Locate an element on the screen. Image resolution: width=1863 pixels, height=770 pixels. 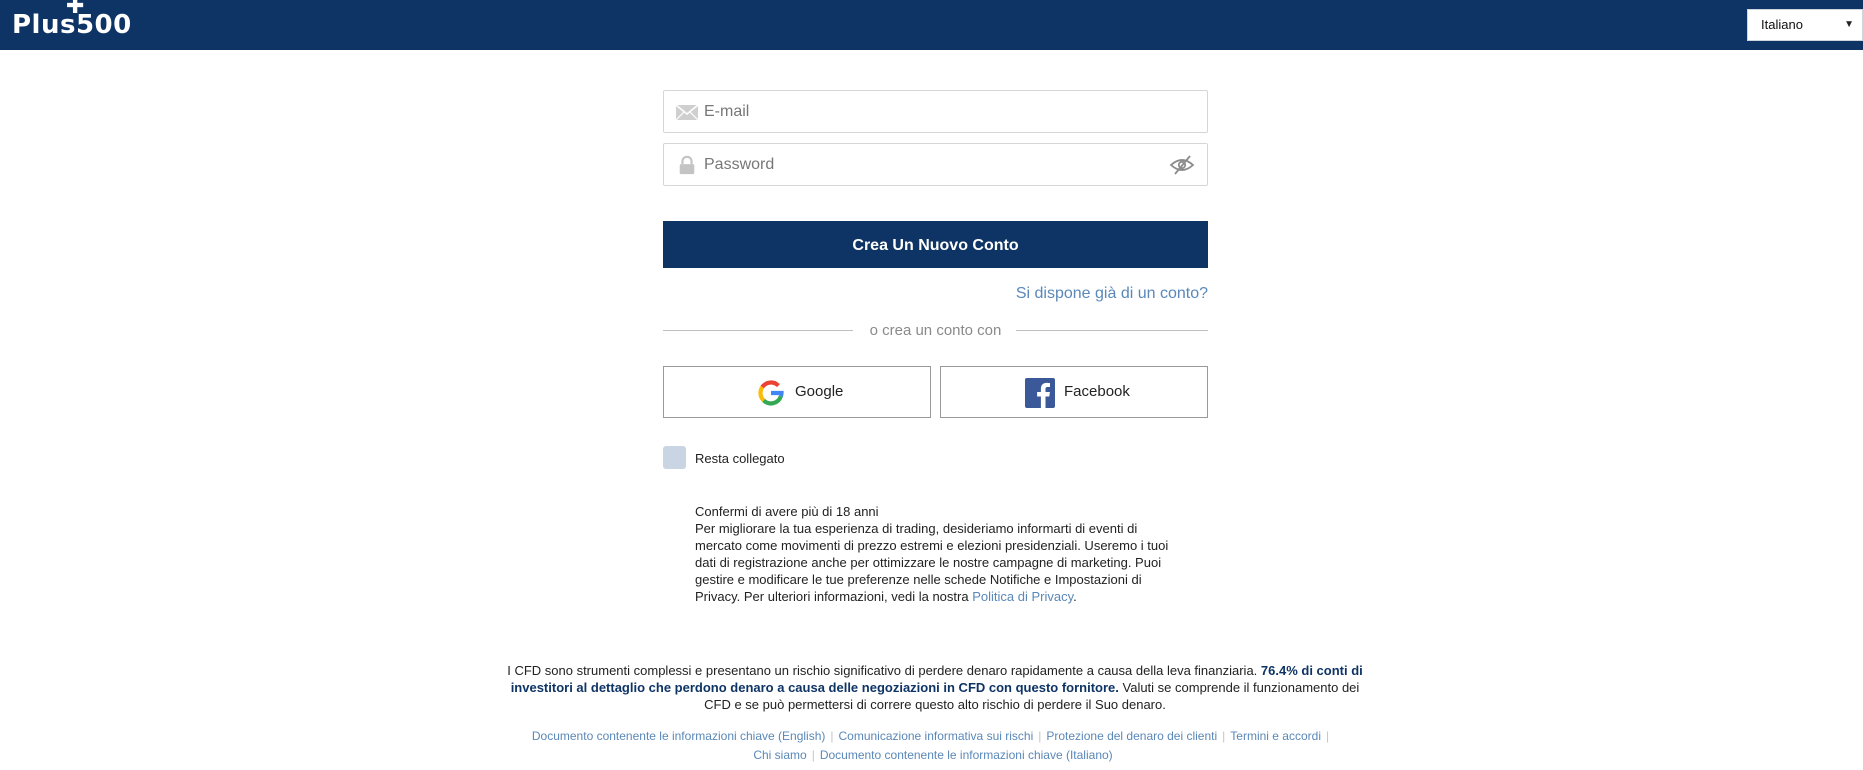
facebook-signup-button: Facebook is located at coordinates (1074, 392).